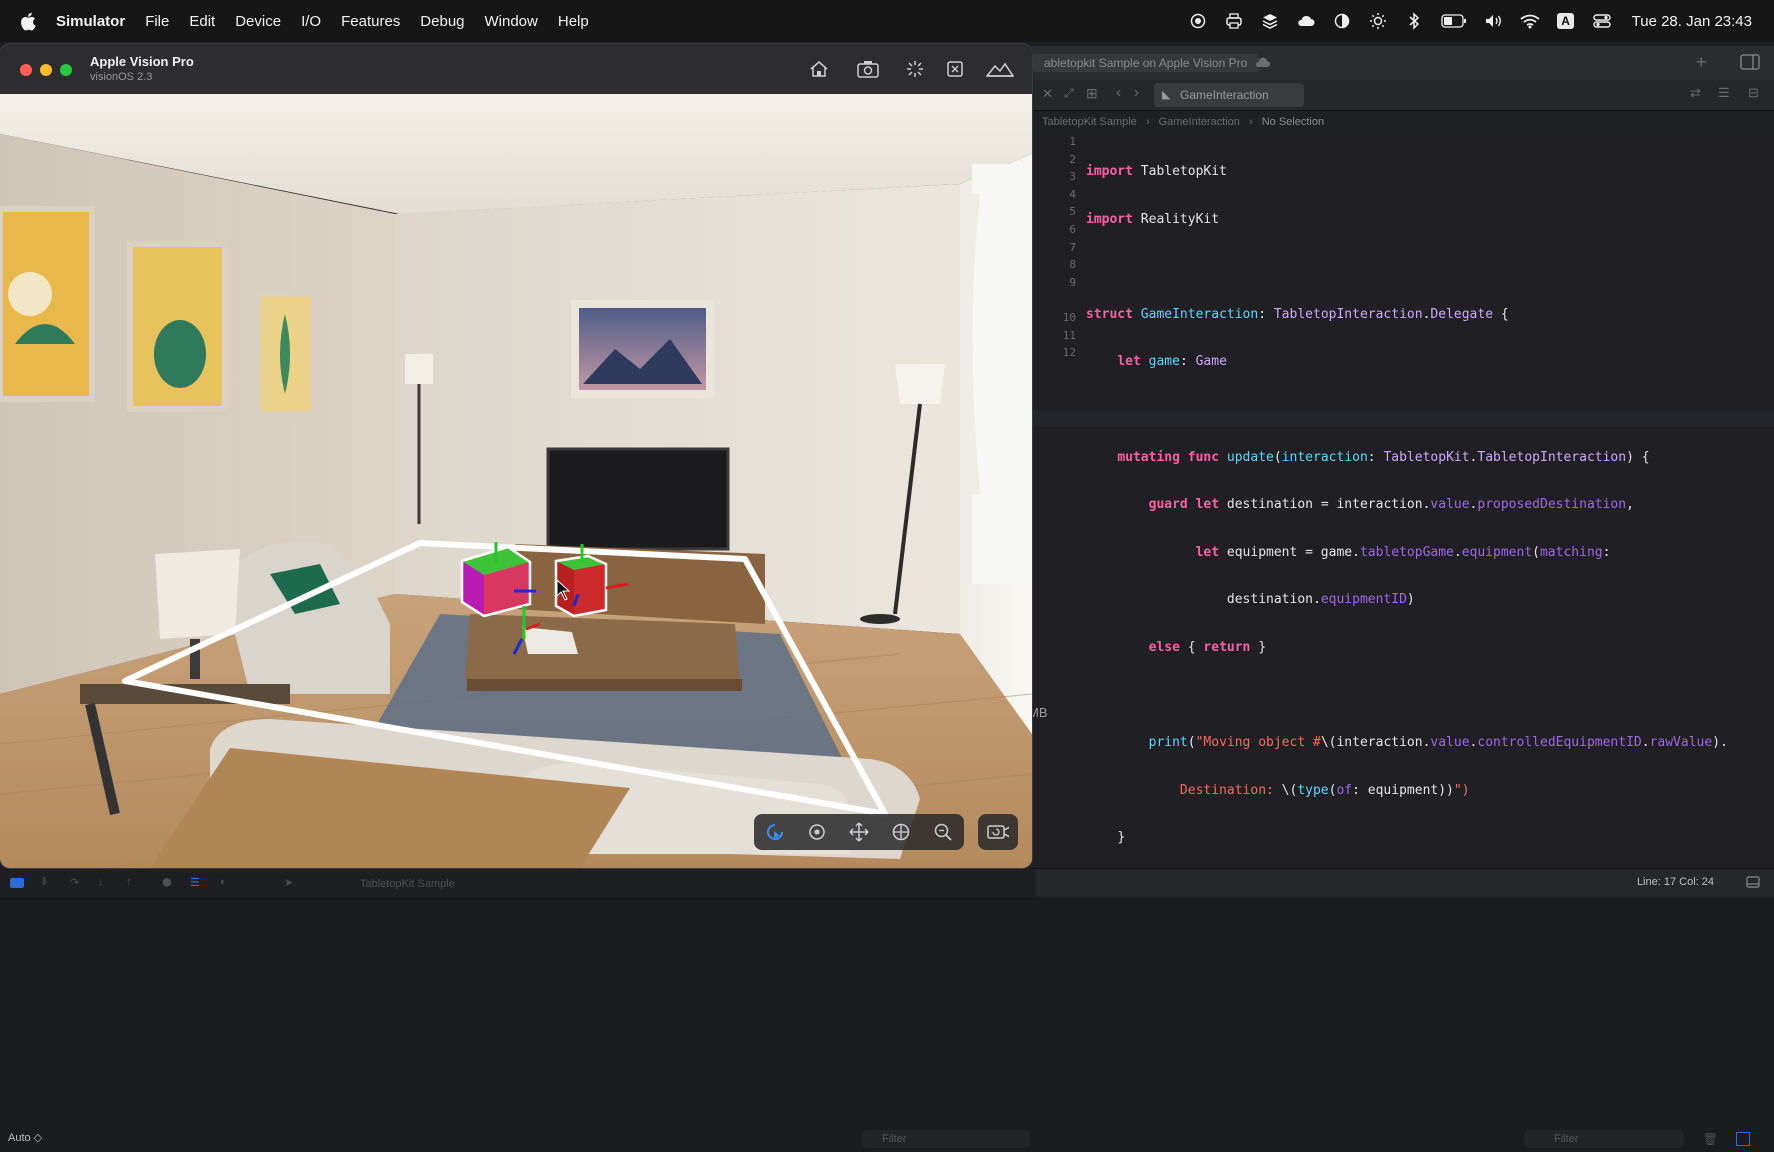 The height and width of the screenshot is (1152, 1774). What do you see at coordinates (121, 77) in the screenshot?
I see `os-version: visionOS 2.3` at bounding box center [121, 77].